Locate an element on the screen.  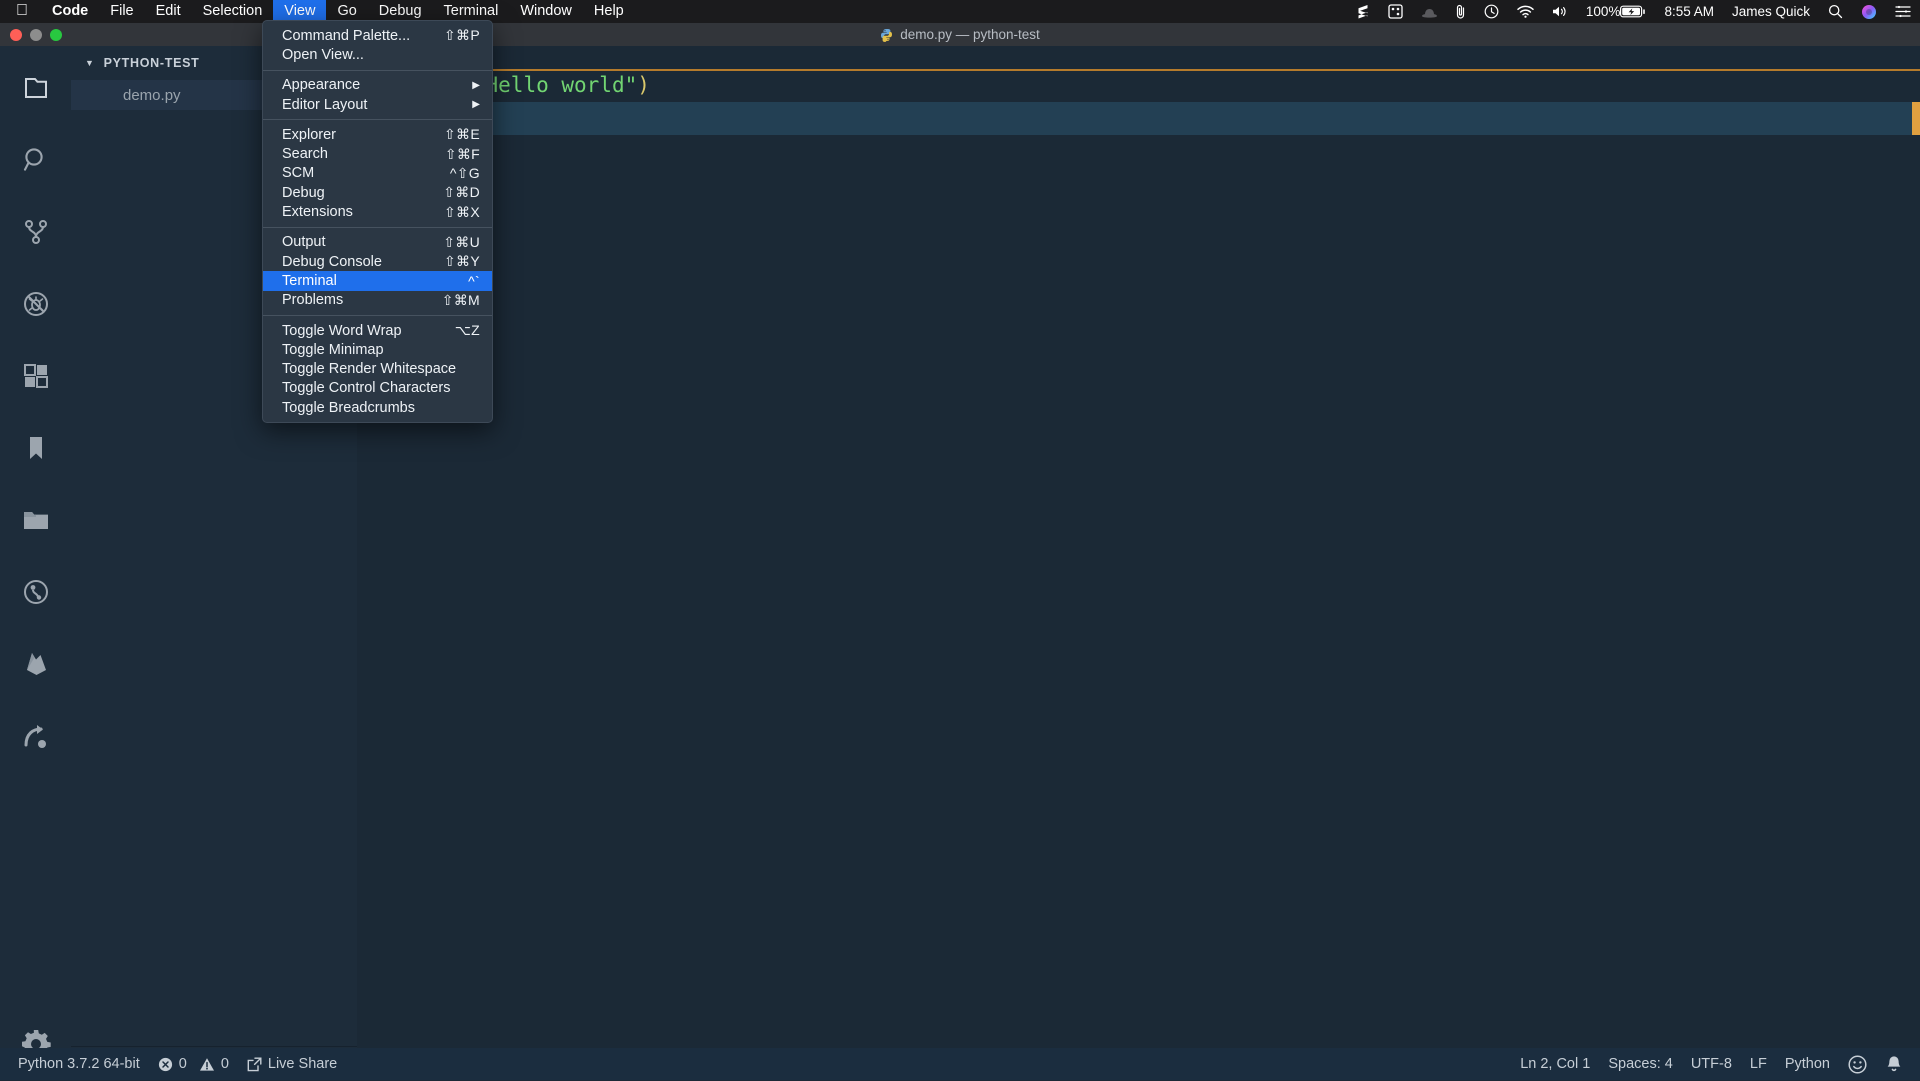
menu-item-label: SCM is located at coordinates (298, 173).